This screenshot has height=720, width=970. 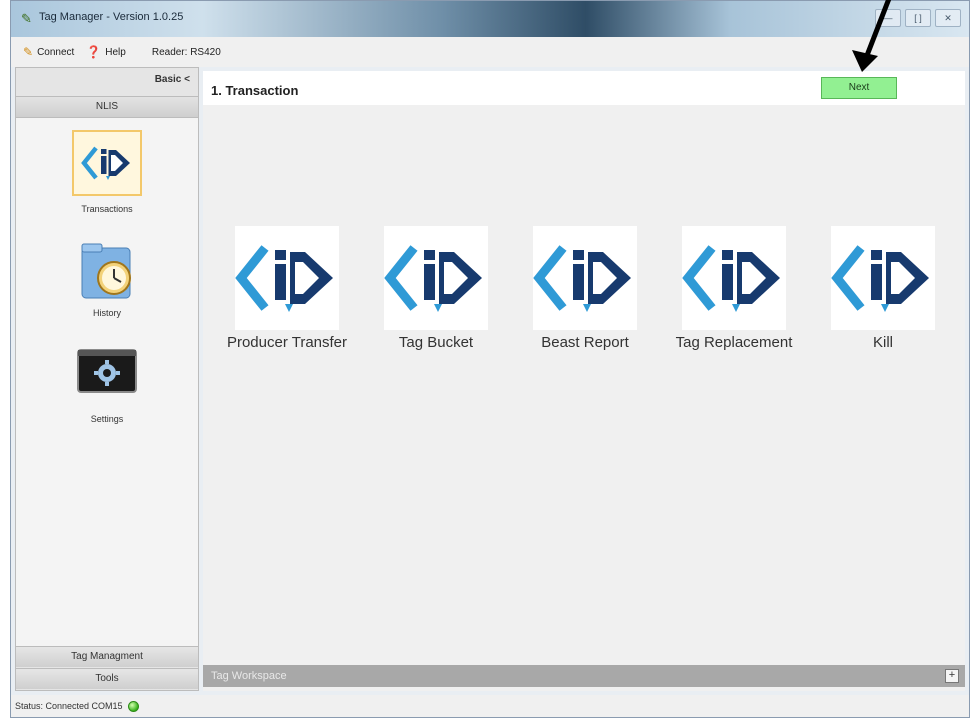 I want to click on basic-toggle: Basic <, so click(x=172, y=79).